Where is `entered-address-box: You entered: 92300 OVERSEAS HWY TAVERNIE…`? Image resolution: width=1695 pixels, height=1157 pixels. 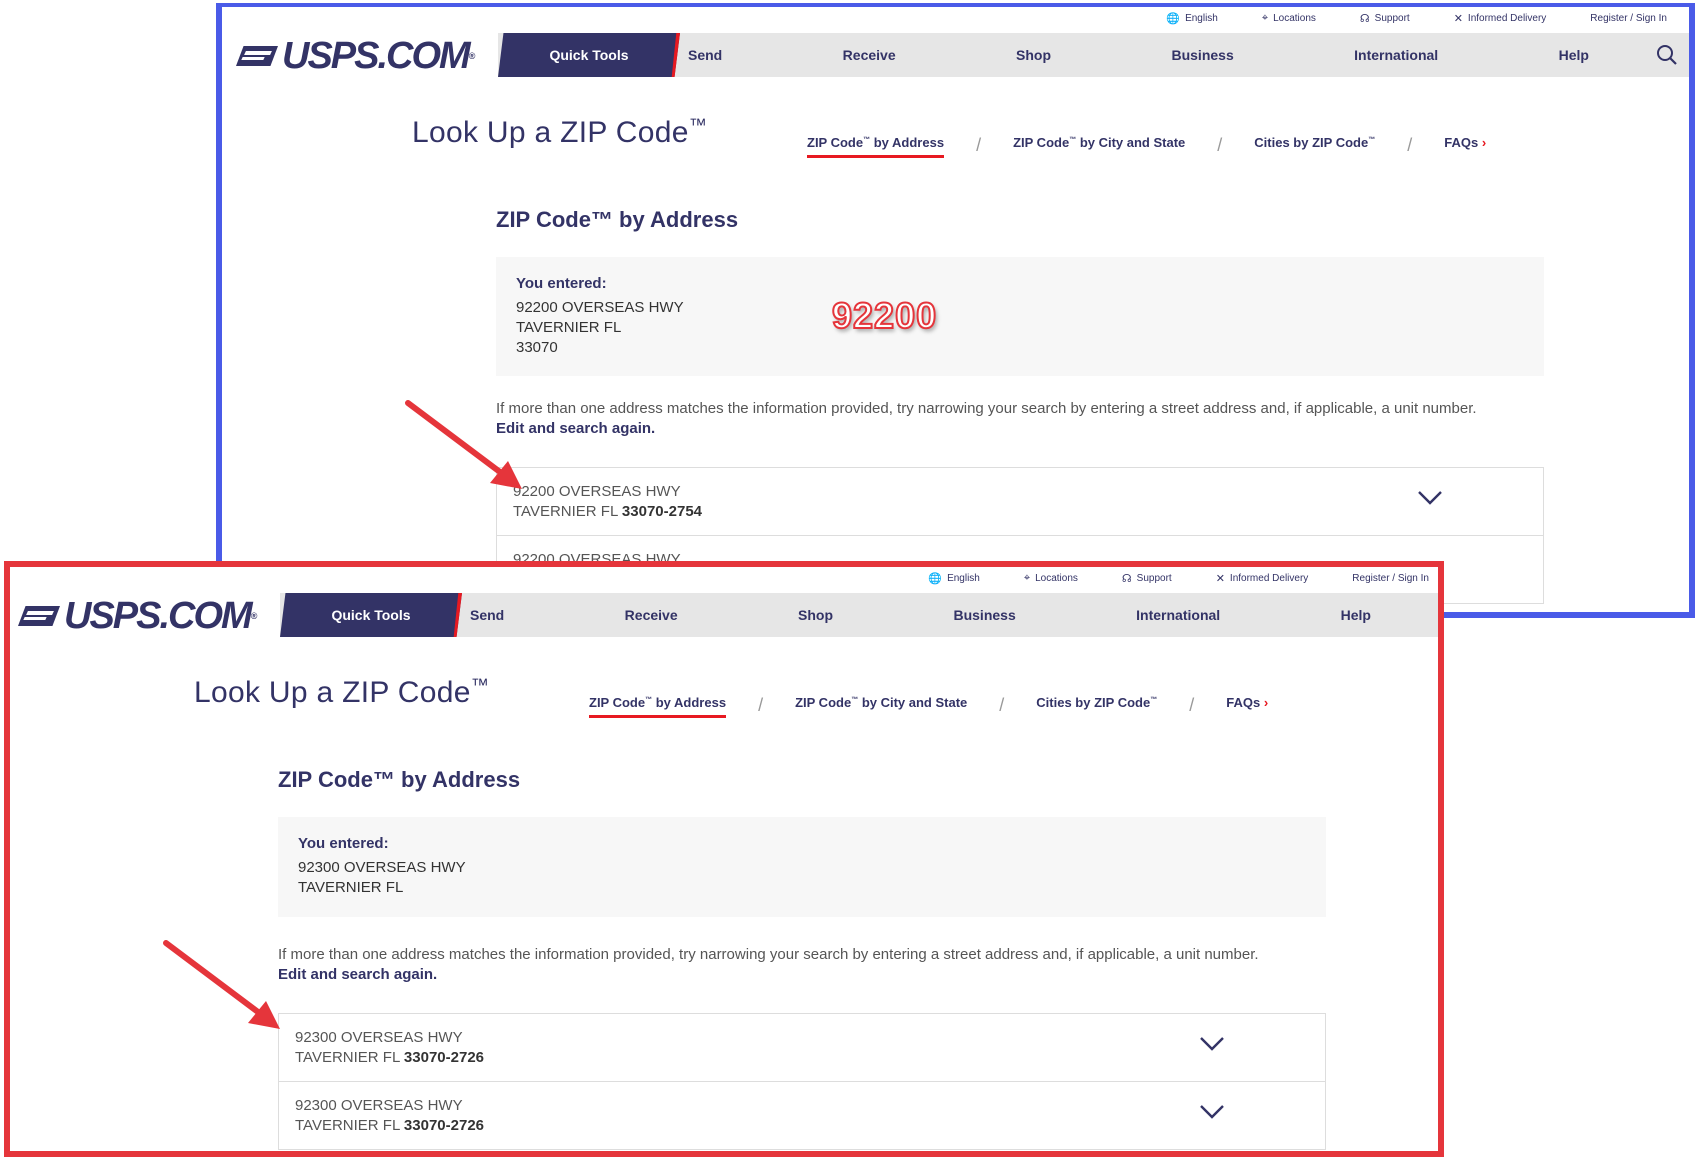
entered-address-box: You entered: 92300 OVERSEAS HWY TAVERNIE… is located at coordinates (802, 867).